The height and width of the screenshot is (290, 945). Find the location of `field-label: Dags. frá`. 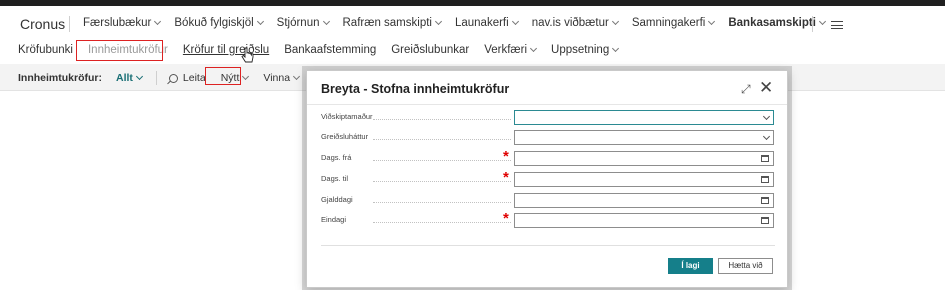

field-label: Dags. frá is located at coordinates (336, 157).